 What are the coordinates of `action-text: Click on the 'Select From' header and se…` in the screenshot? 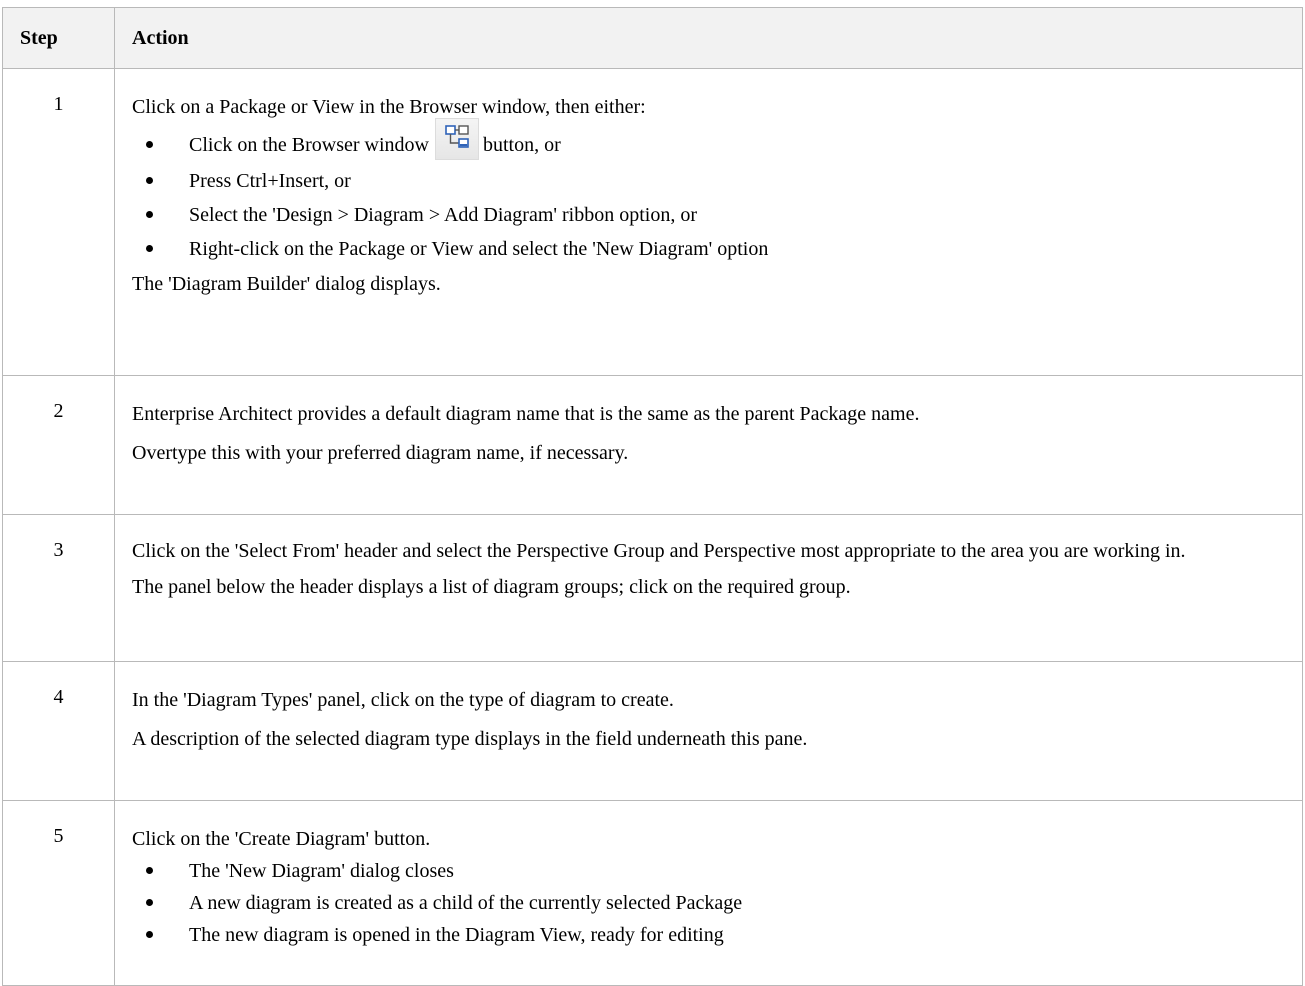 It's located at (659, 551).